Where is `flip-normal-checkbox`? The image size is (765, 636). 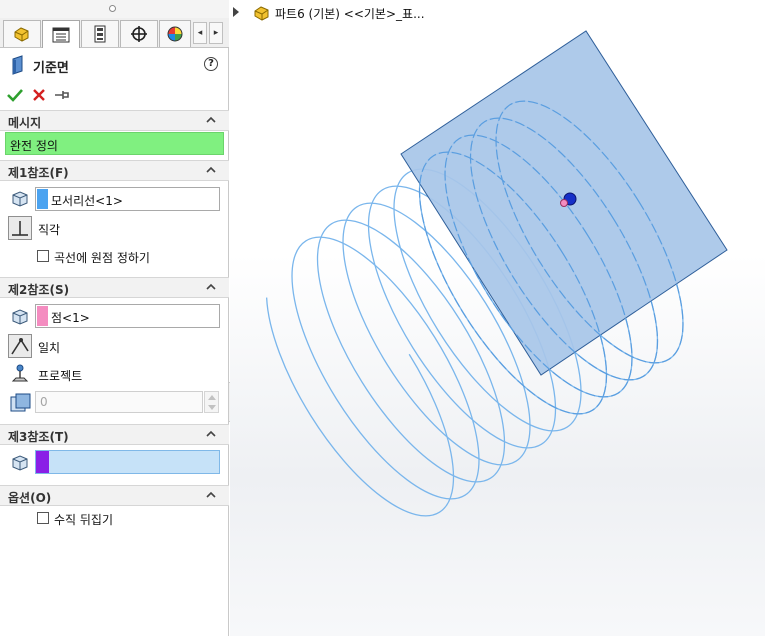 flip-normal-checkbox is located at coordinates (43, 518).